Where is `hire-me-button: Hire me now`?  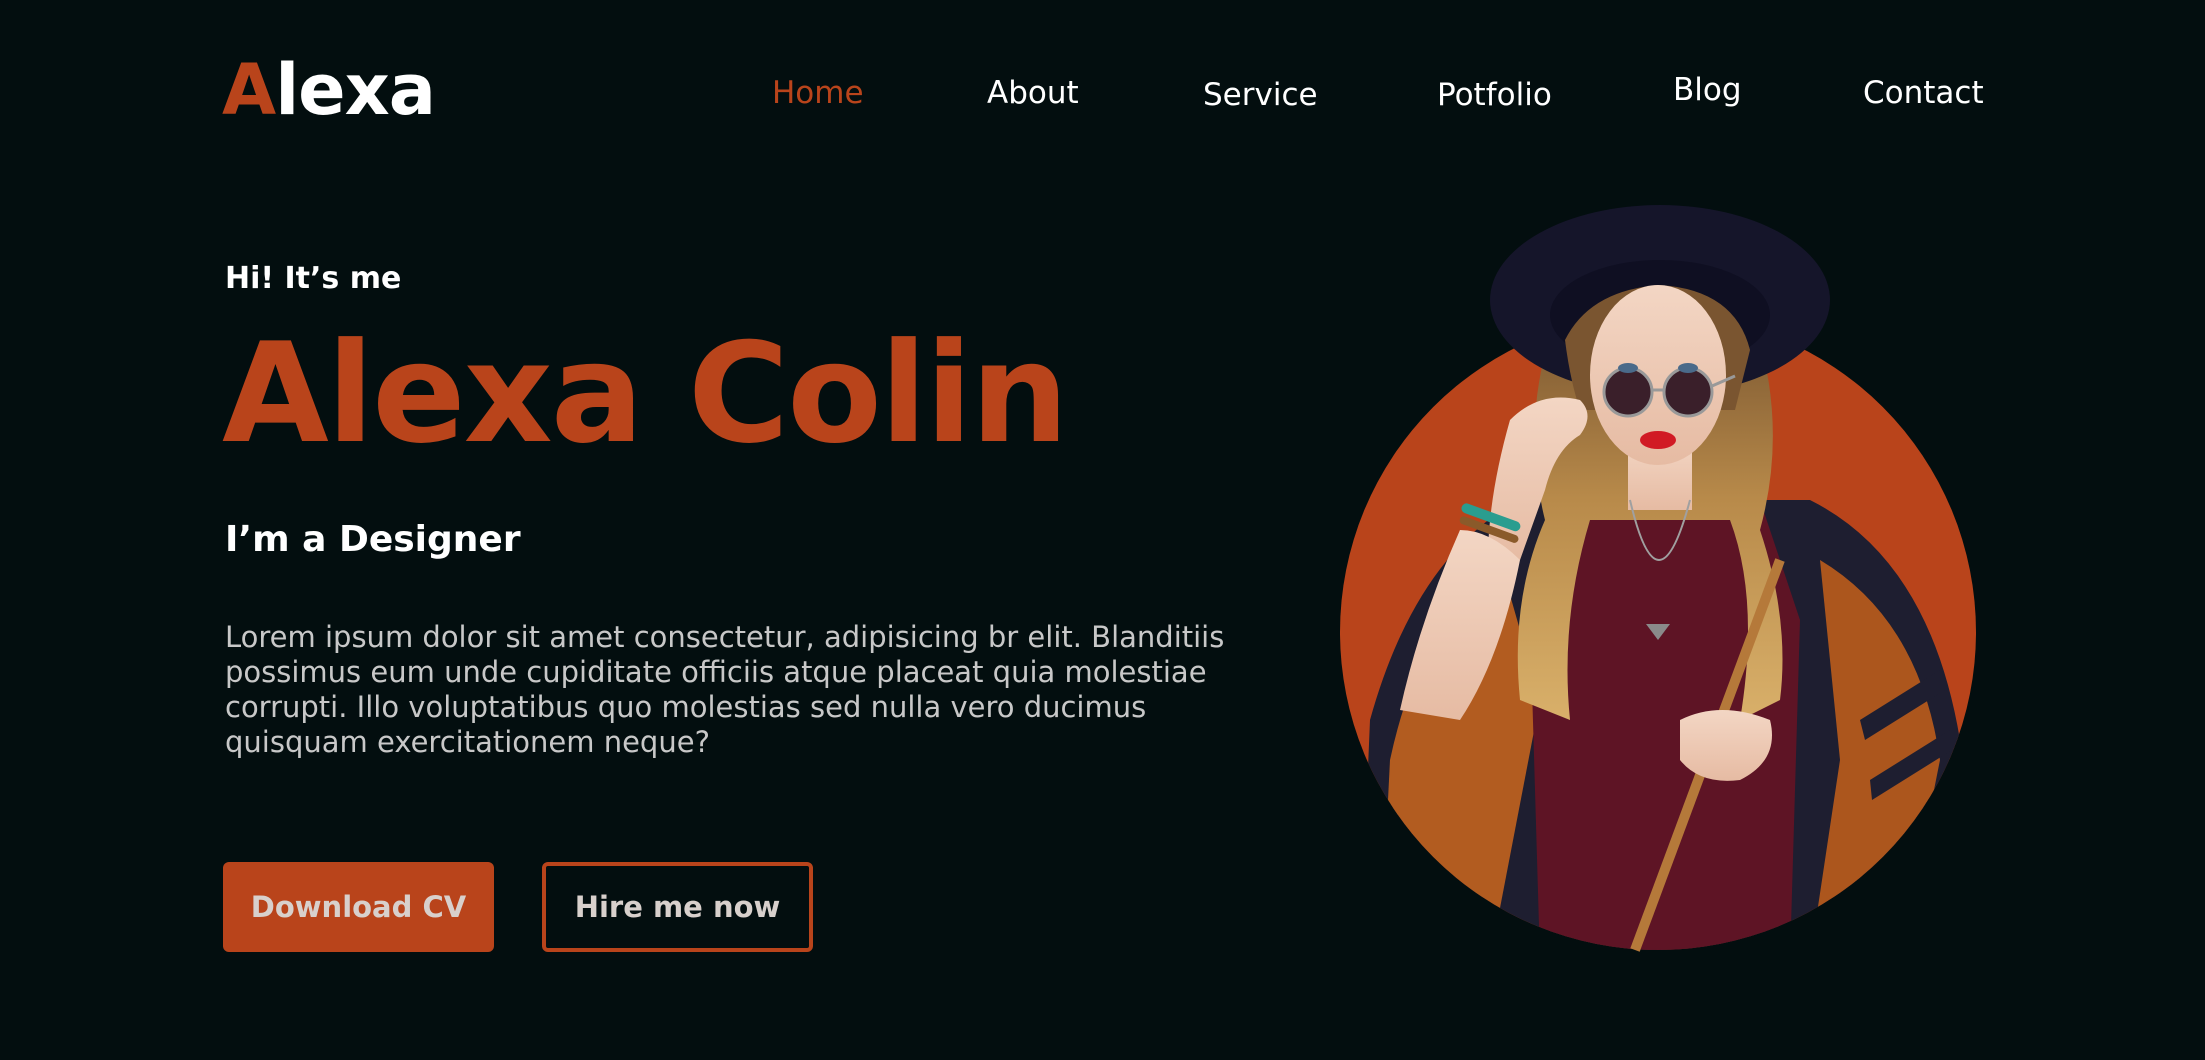 hire-me-button: Hire me now is located at coordinates (677, 907).